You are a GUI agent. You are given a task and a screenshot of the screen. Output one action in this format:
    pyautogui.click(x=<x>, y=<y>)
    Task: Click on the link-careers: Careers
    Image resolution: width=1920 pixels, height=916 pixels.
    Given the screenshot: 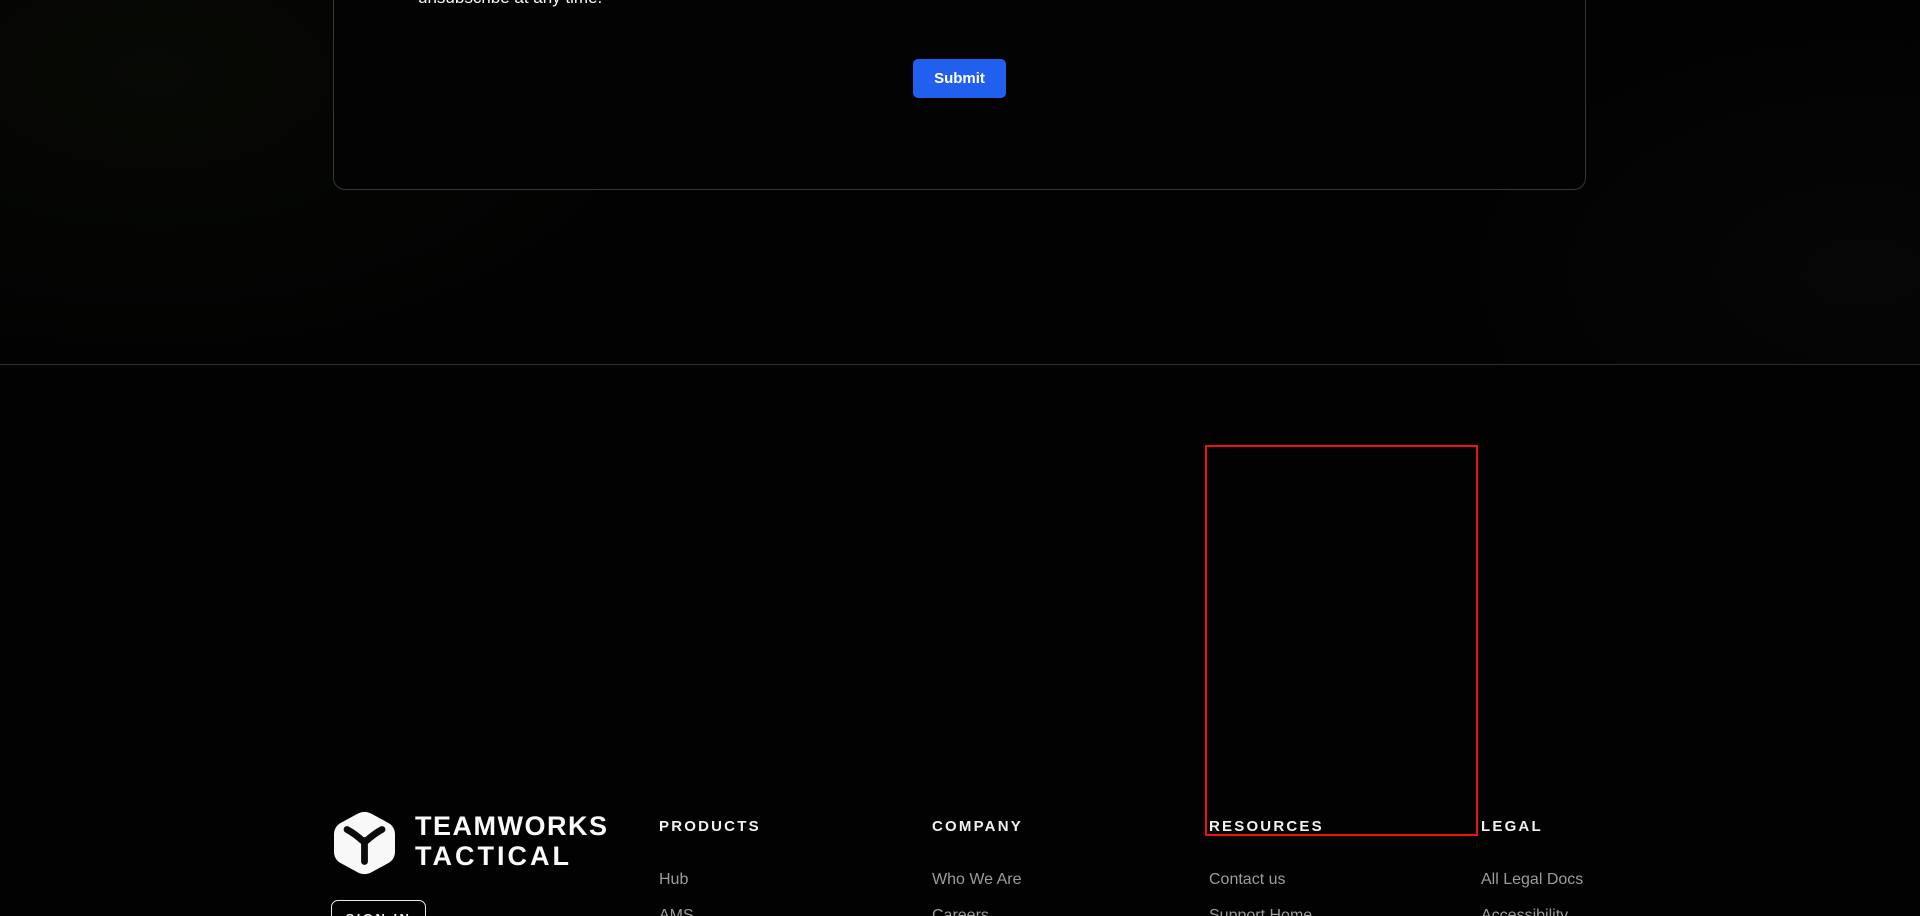 What is the action you would take?
    pyautogui.click(x=960, y=911)
    